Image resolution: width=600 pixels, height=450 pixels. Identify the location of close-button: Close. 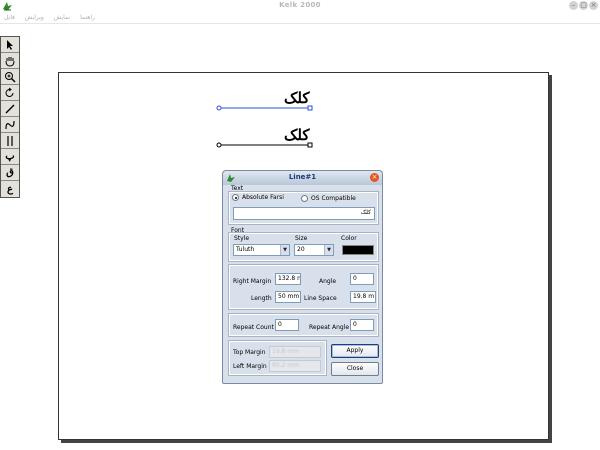
(355, 369).